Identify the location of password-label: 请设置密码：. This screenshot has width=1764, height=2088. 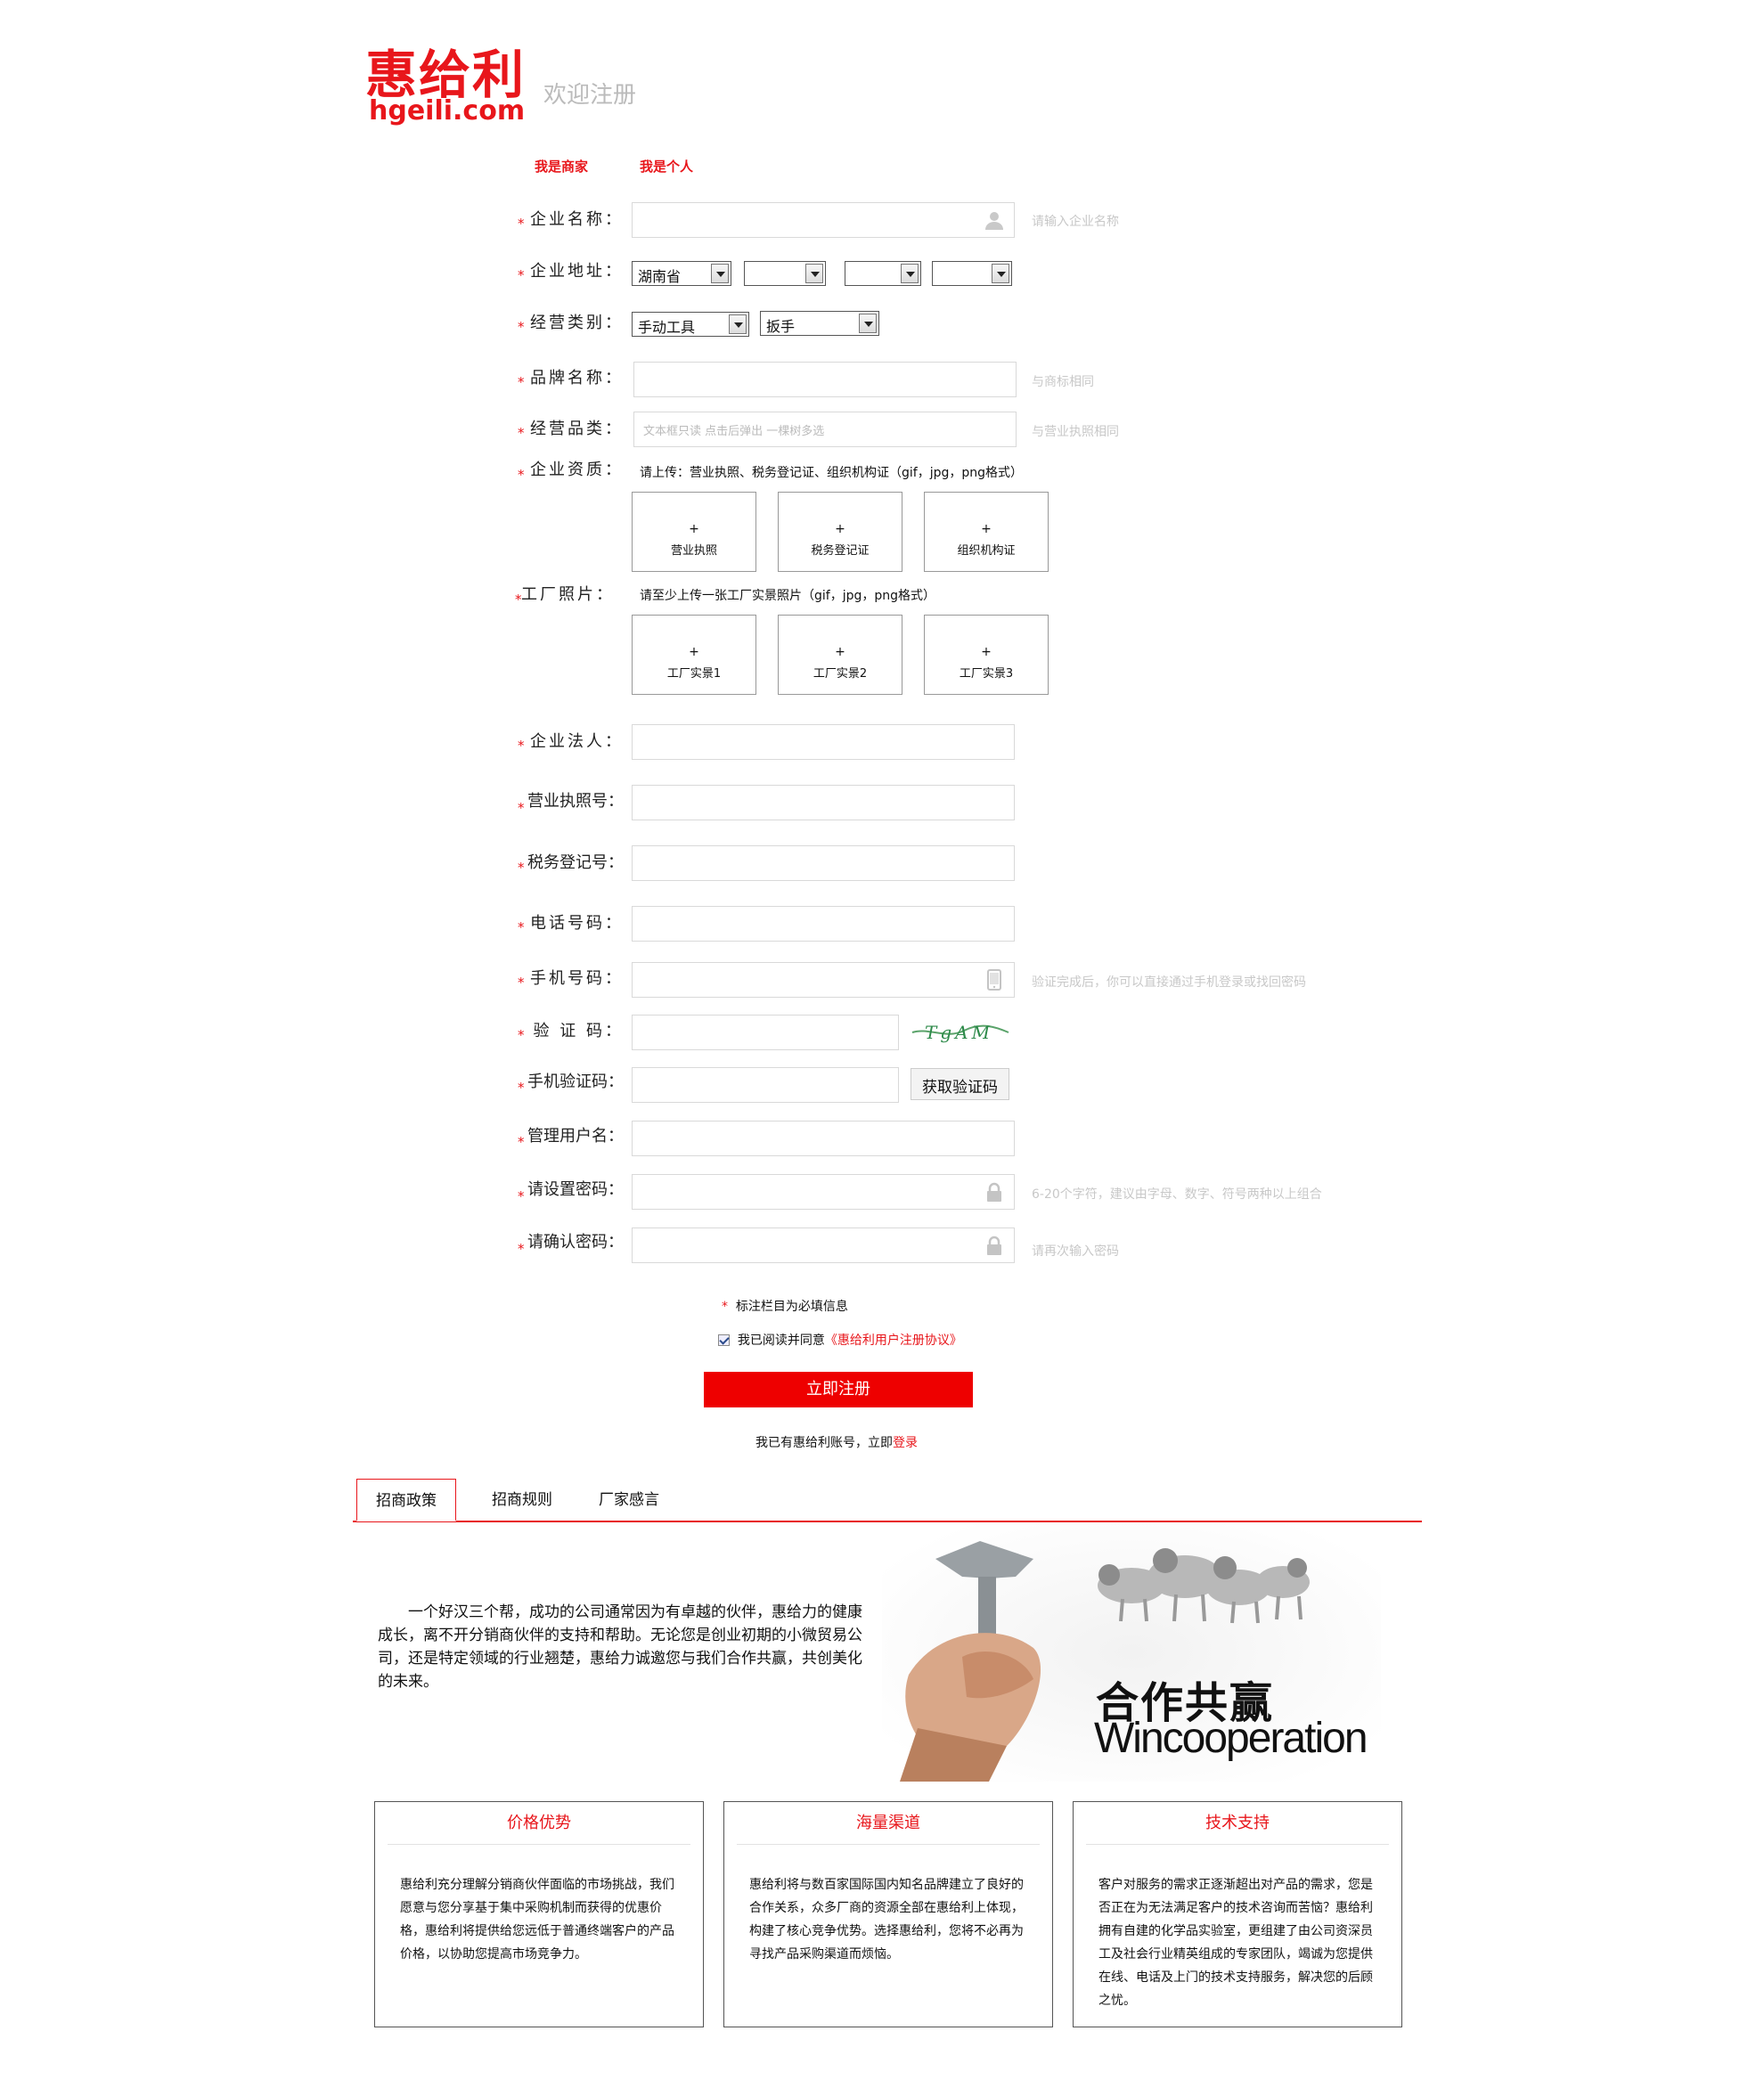
(575, 1189).